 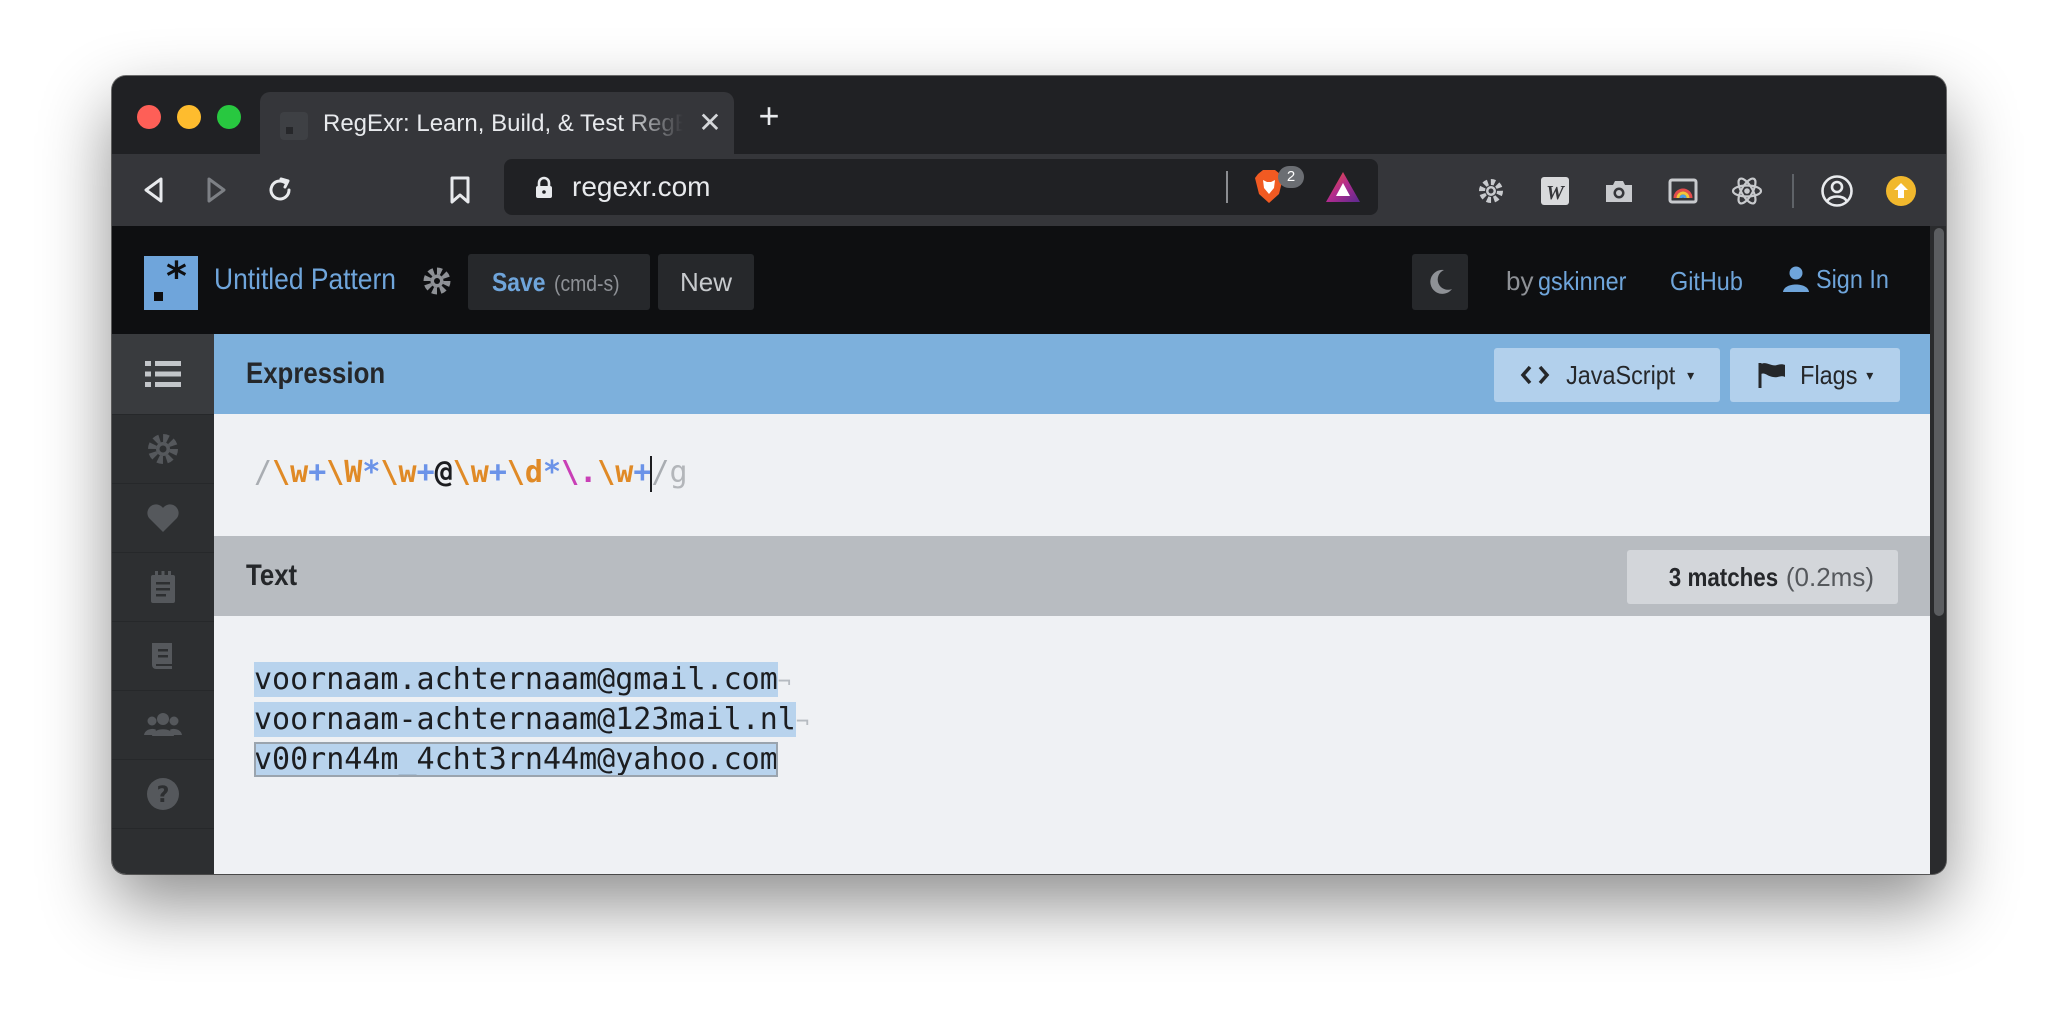 I want to click on extension-w-button: W, so click(x=1555, y=191).